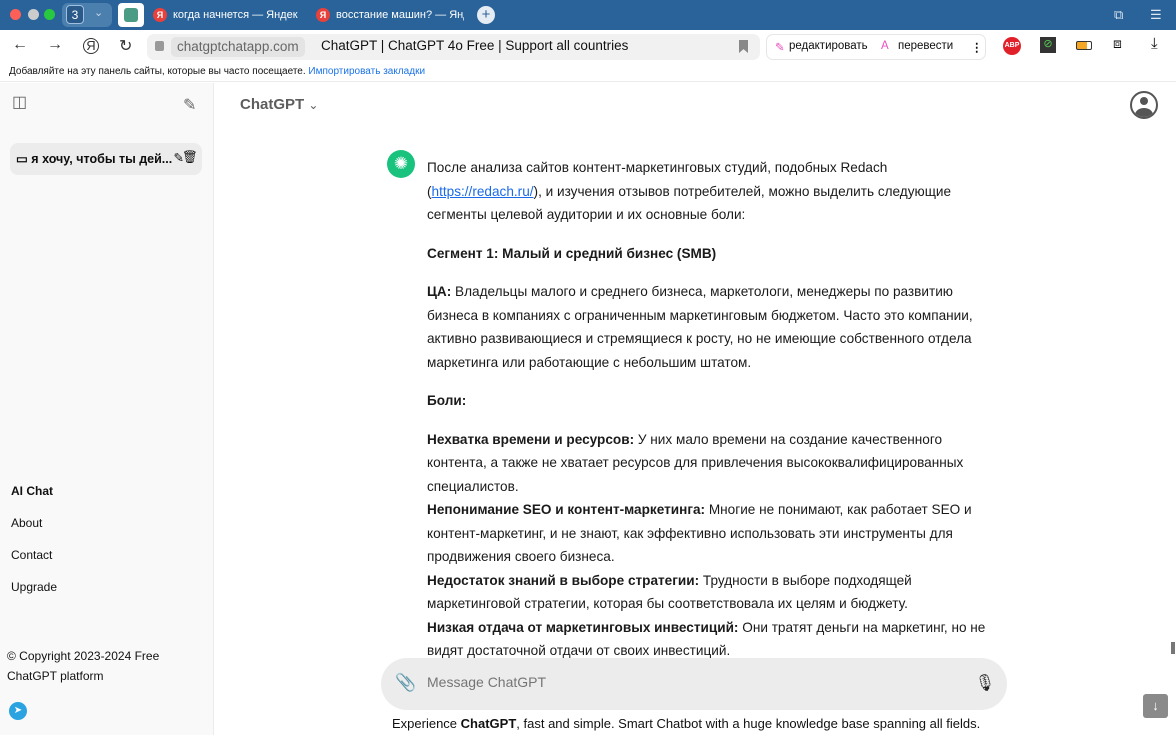  I want to click on extension-icon: ⊘, so click(1048, 45).